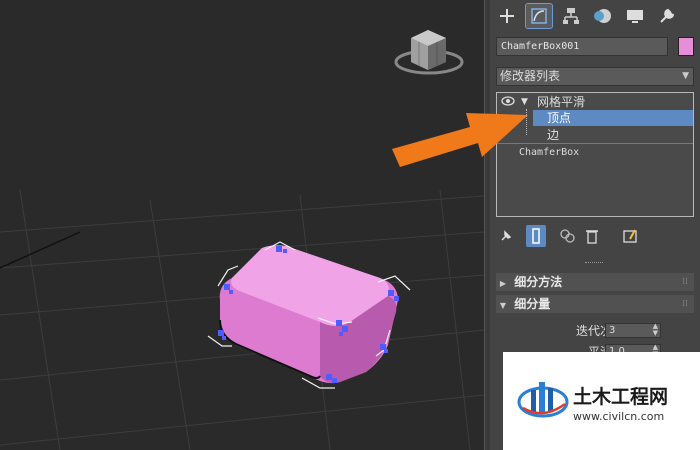  What do you see at coordinates (308, 314) in the screenshot?
I see `chamferbox-object` at bounding box center [308, 314].